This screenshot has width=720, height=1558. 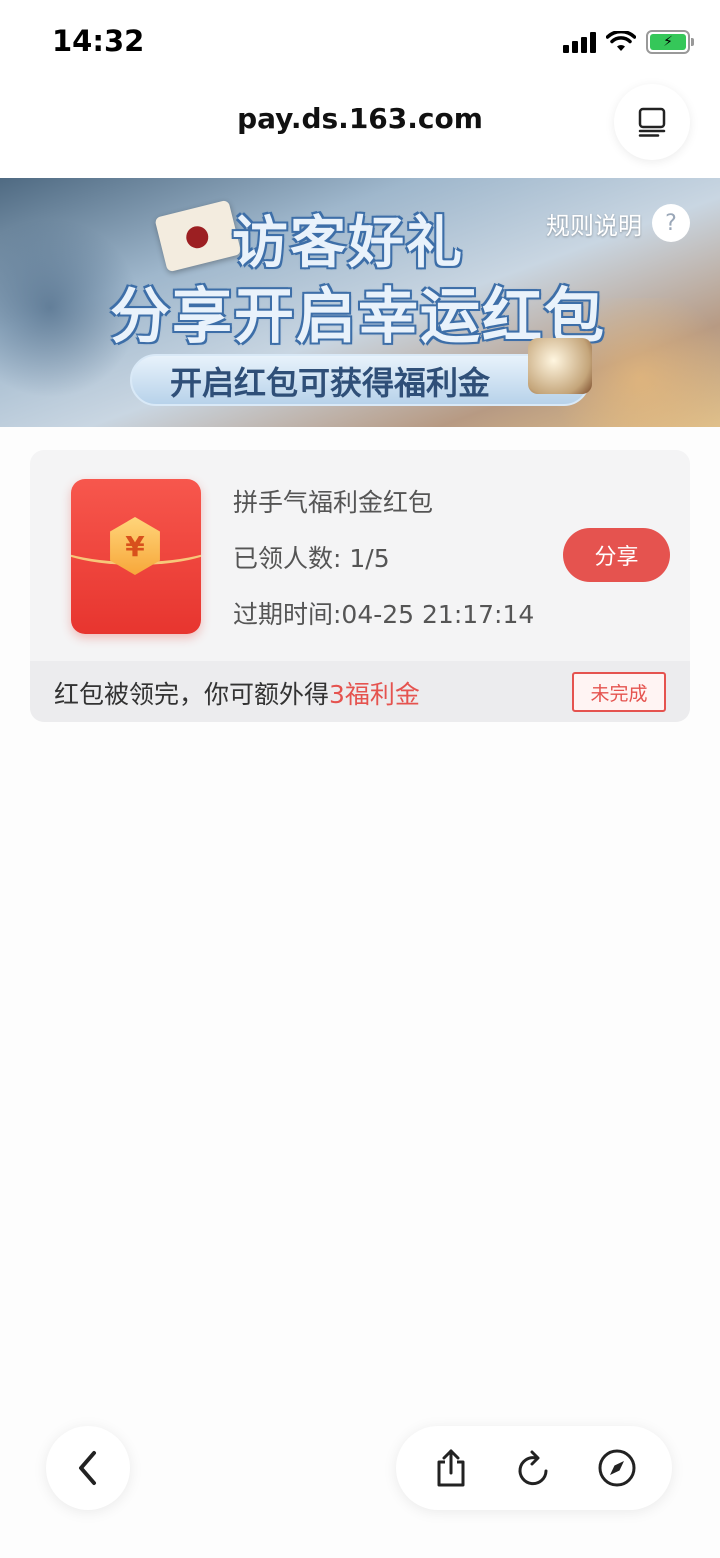 What do you see at coordinates (560, 366) in the screenshot?
I see `treasure-chest-icon` at bounding box center [560, 366].